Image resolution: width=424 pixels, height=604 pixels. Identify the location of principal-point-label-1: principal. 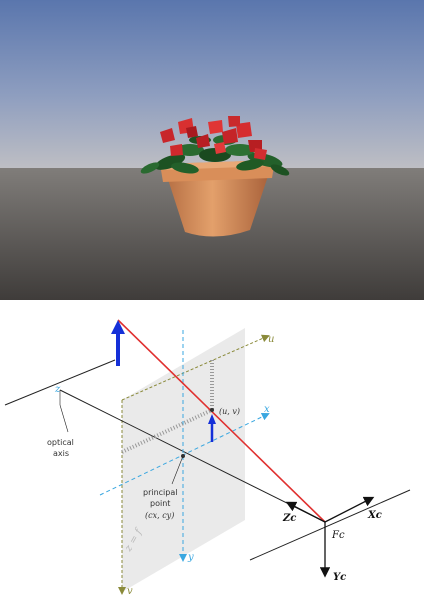
(160, 492).